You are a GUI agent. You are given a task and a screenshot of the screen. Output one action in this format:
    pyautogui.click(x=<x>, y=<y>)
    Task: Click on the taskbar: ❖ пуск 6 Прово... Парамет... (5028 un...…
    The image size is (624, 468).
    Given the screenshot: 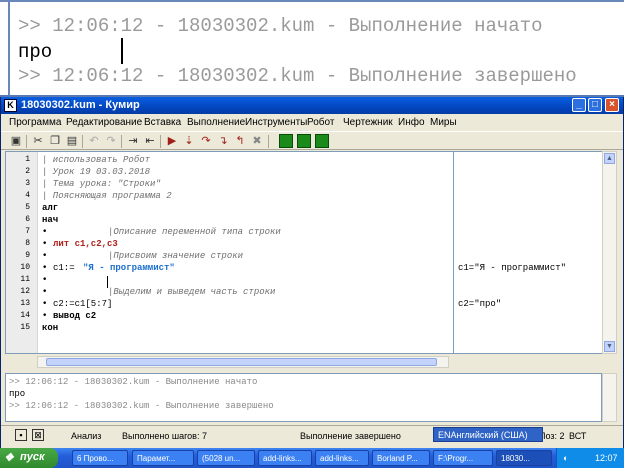 What is the action you would take?
    pyautogui.click(x=312, y=458)
    